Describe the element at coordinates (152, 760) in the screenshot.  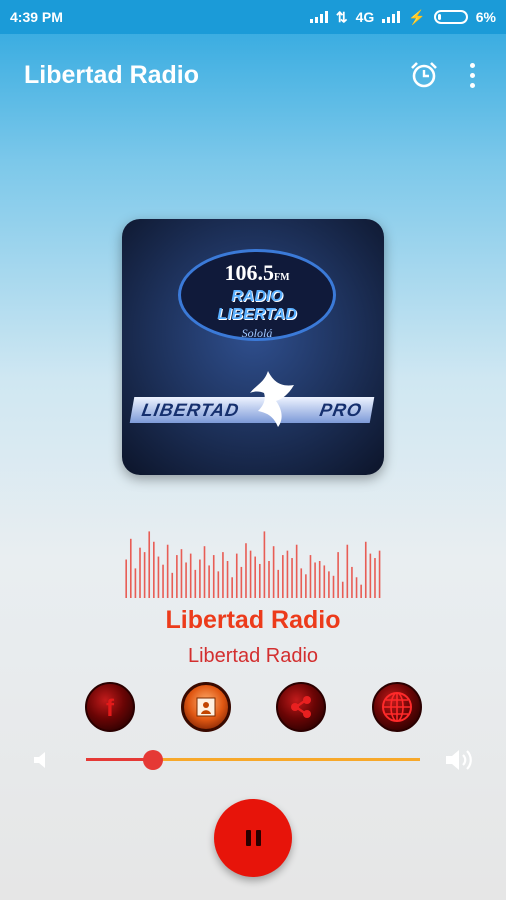
I see `volume-slider-thumb` at that location.